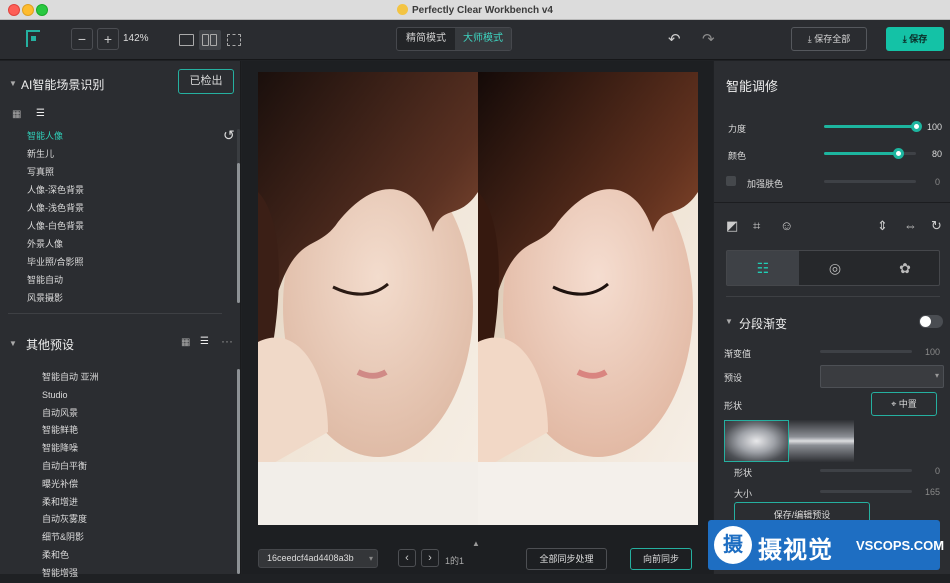 This screenshot has height=583, width=950. Describe the element at coordinates (731, 181) in the screenshot. I see `skin-checkbox` at that location.